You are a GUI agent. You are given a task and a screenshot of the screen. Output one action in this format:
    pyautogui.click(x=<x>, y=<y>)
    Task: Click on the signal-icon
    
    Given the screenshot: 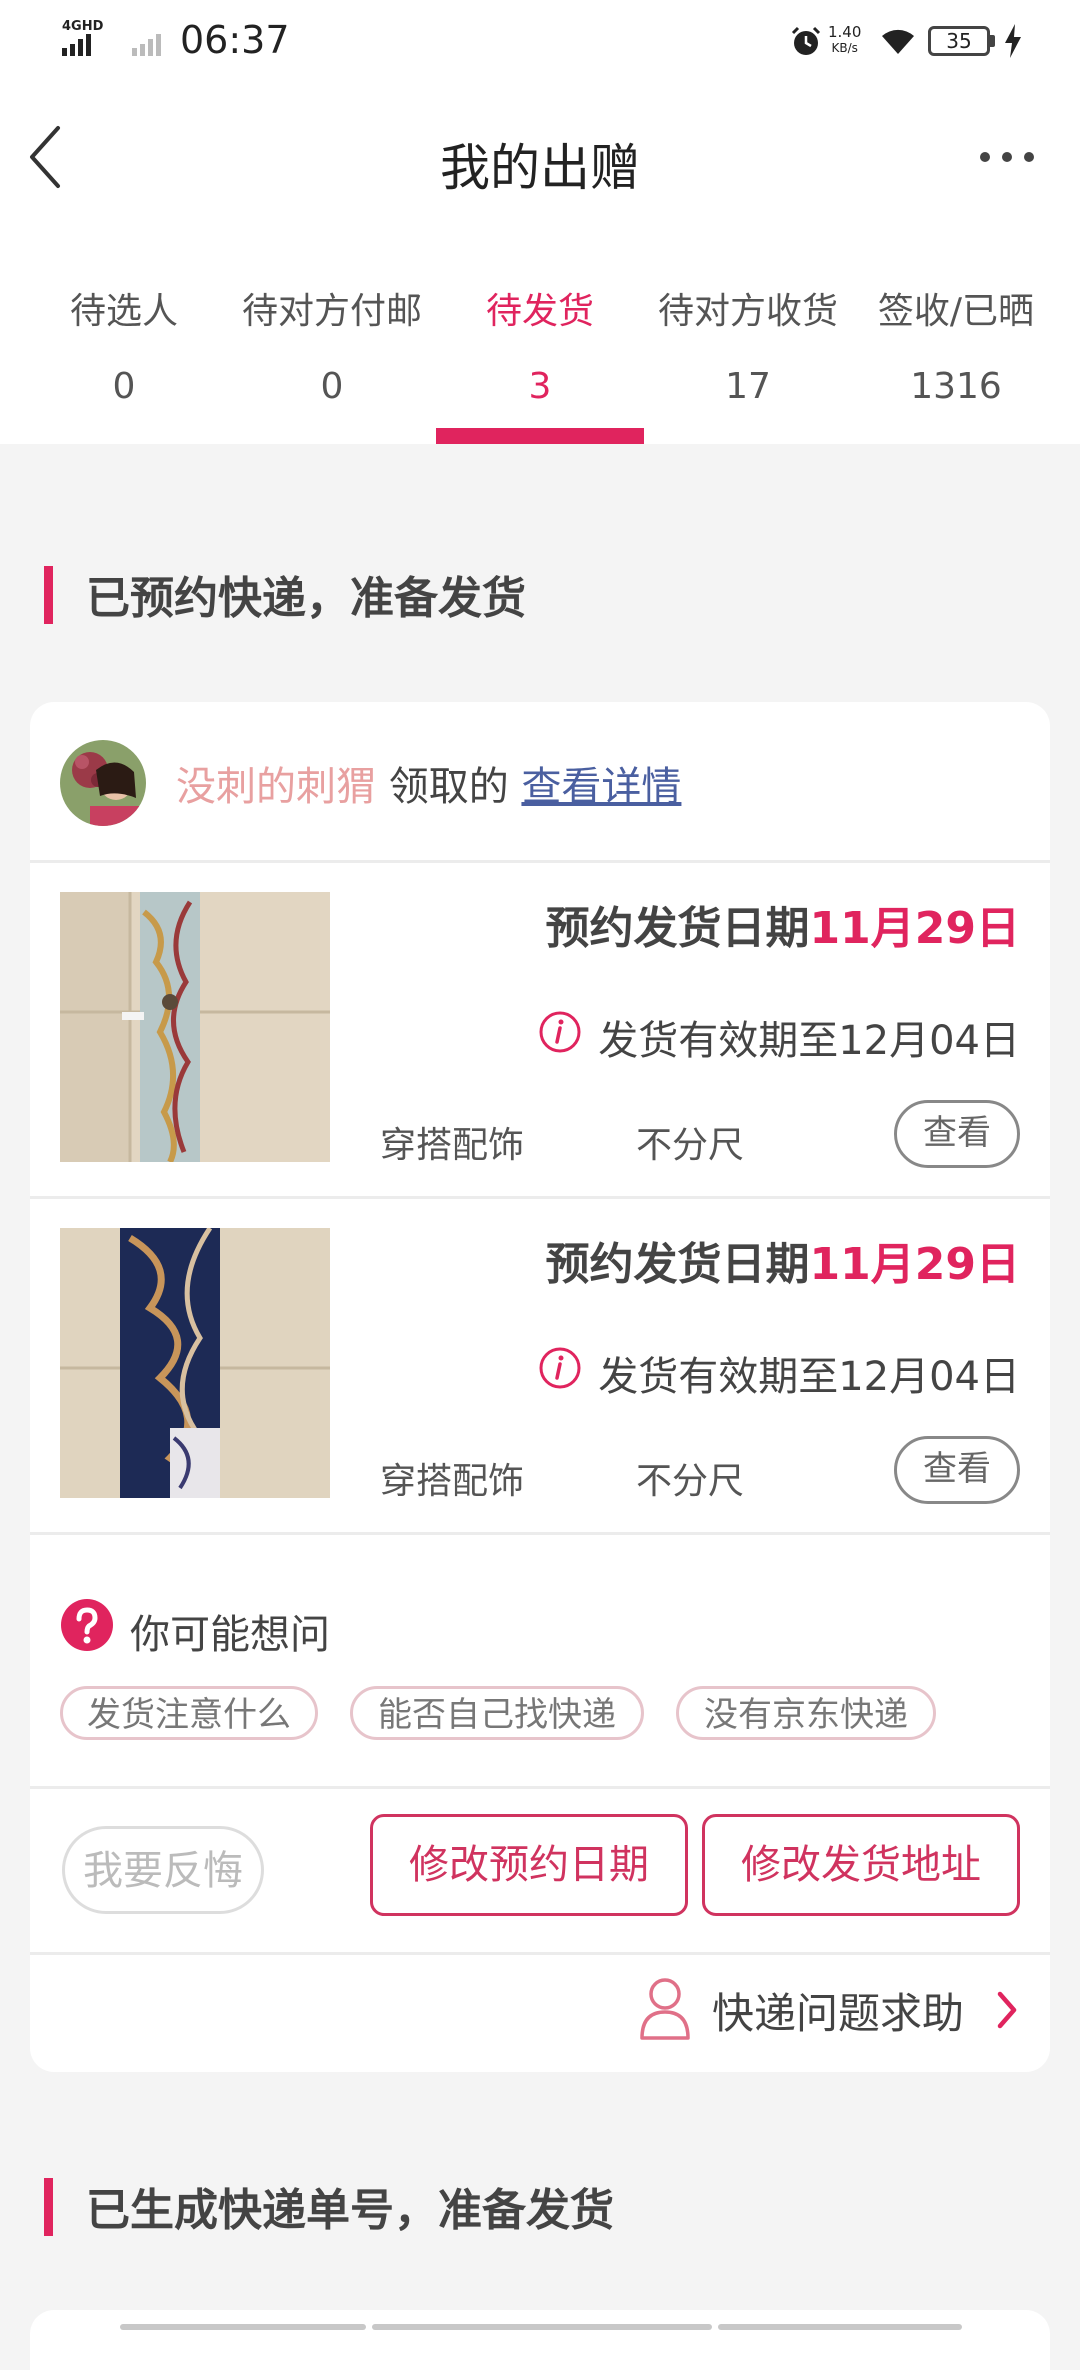 What is the action you would take?
    pyautogui.click(x=76, y=45)
    